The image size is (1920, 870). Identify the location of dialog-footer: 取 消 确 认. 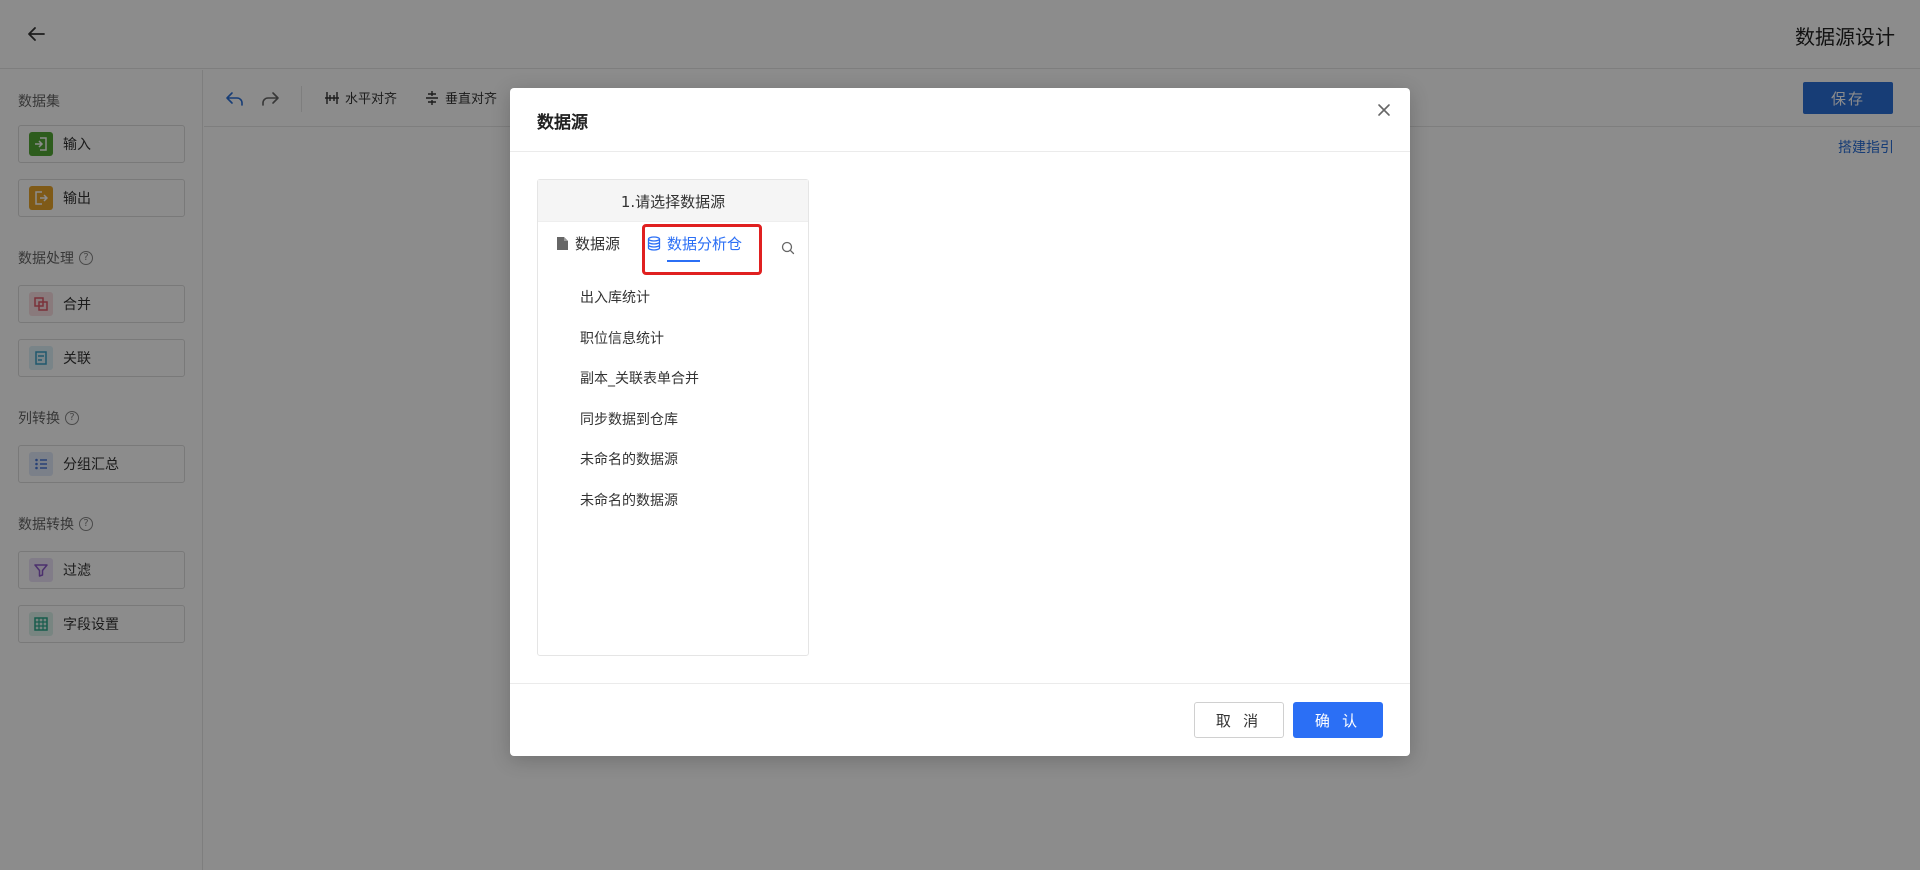
(960, 719).